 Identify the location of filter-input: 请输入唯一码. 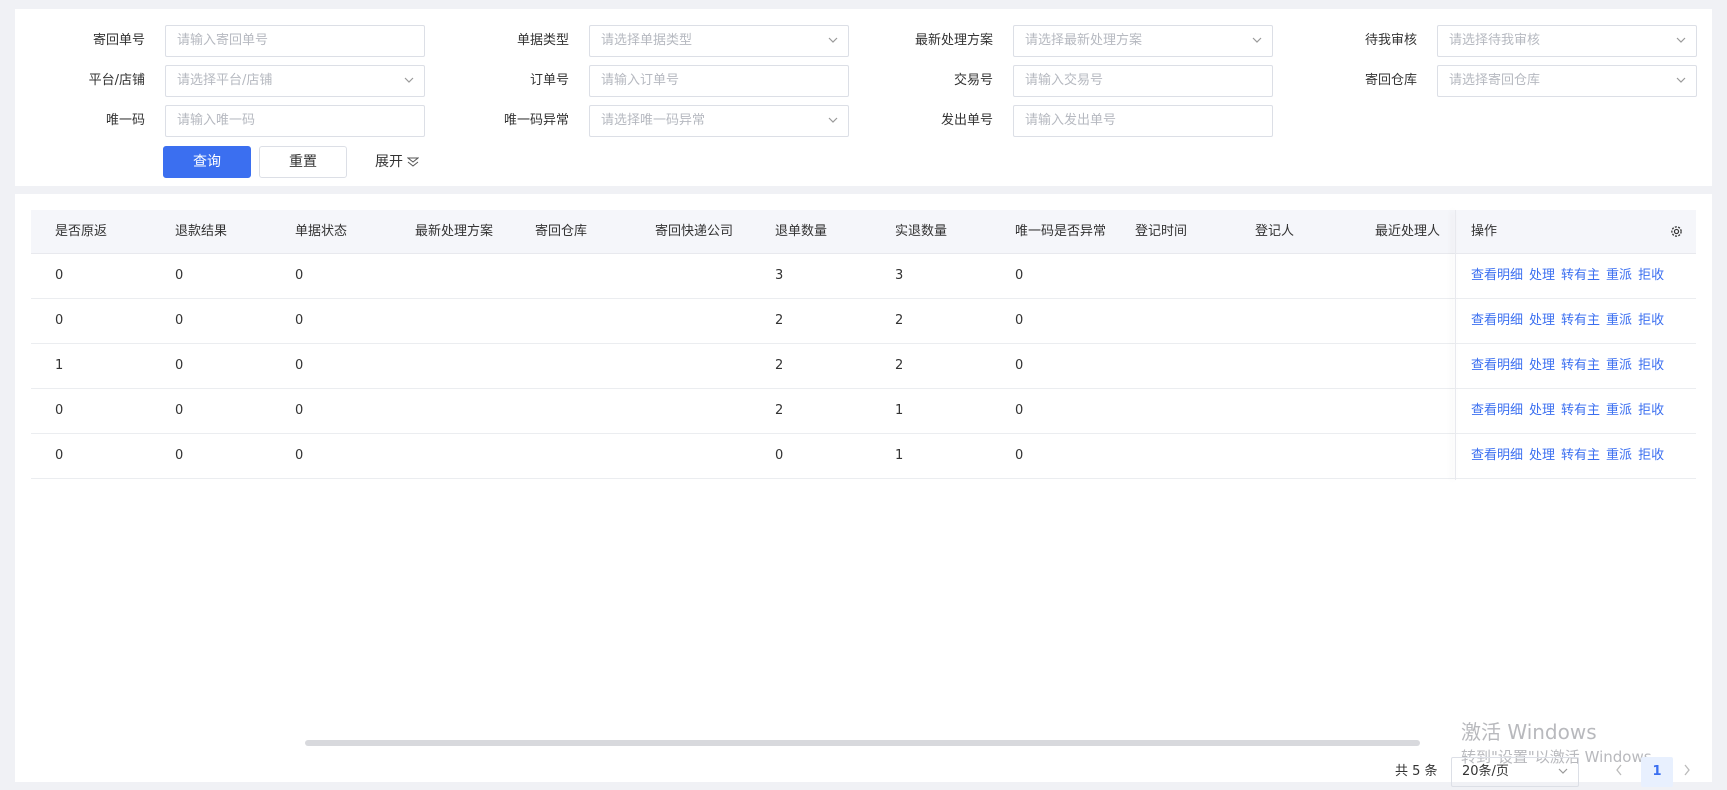
(295, 121).